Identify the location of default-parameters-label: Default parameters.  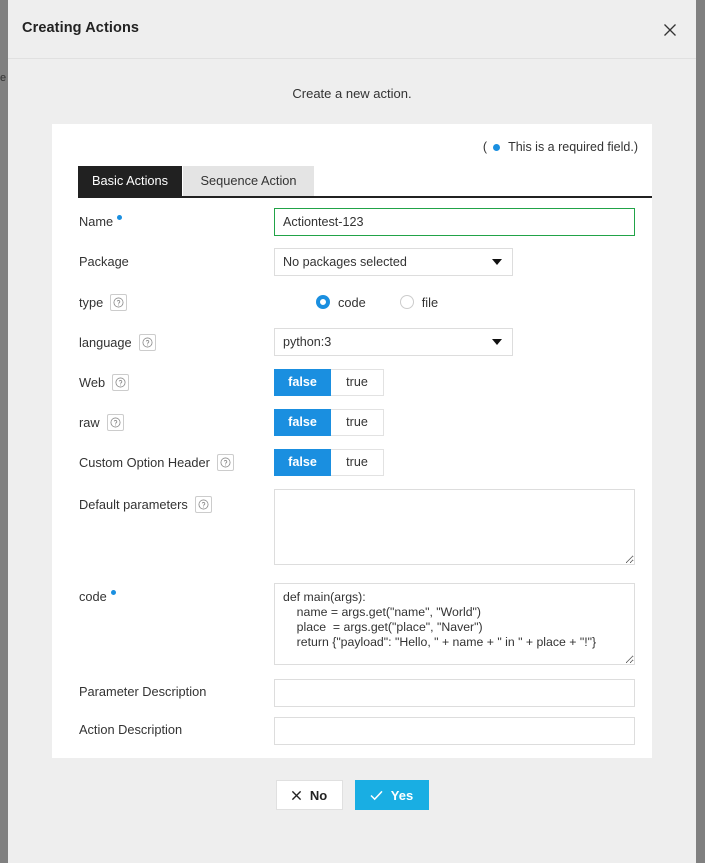
(133, 504).